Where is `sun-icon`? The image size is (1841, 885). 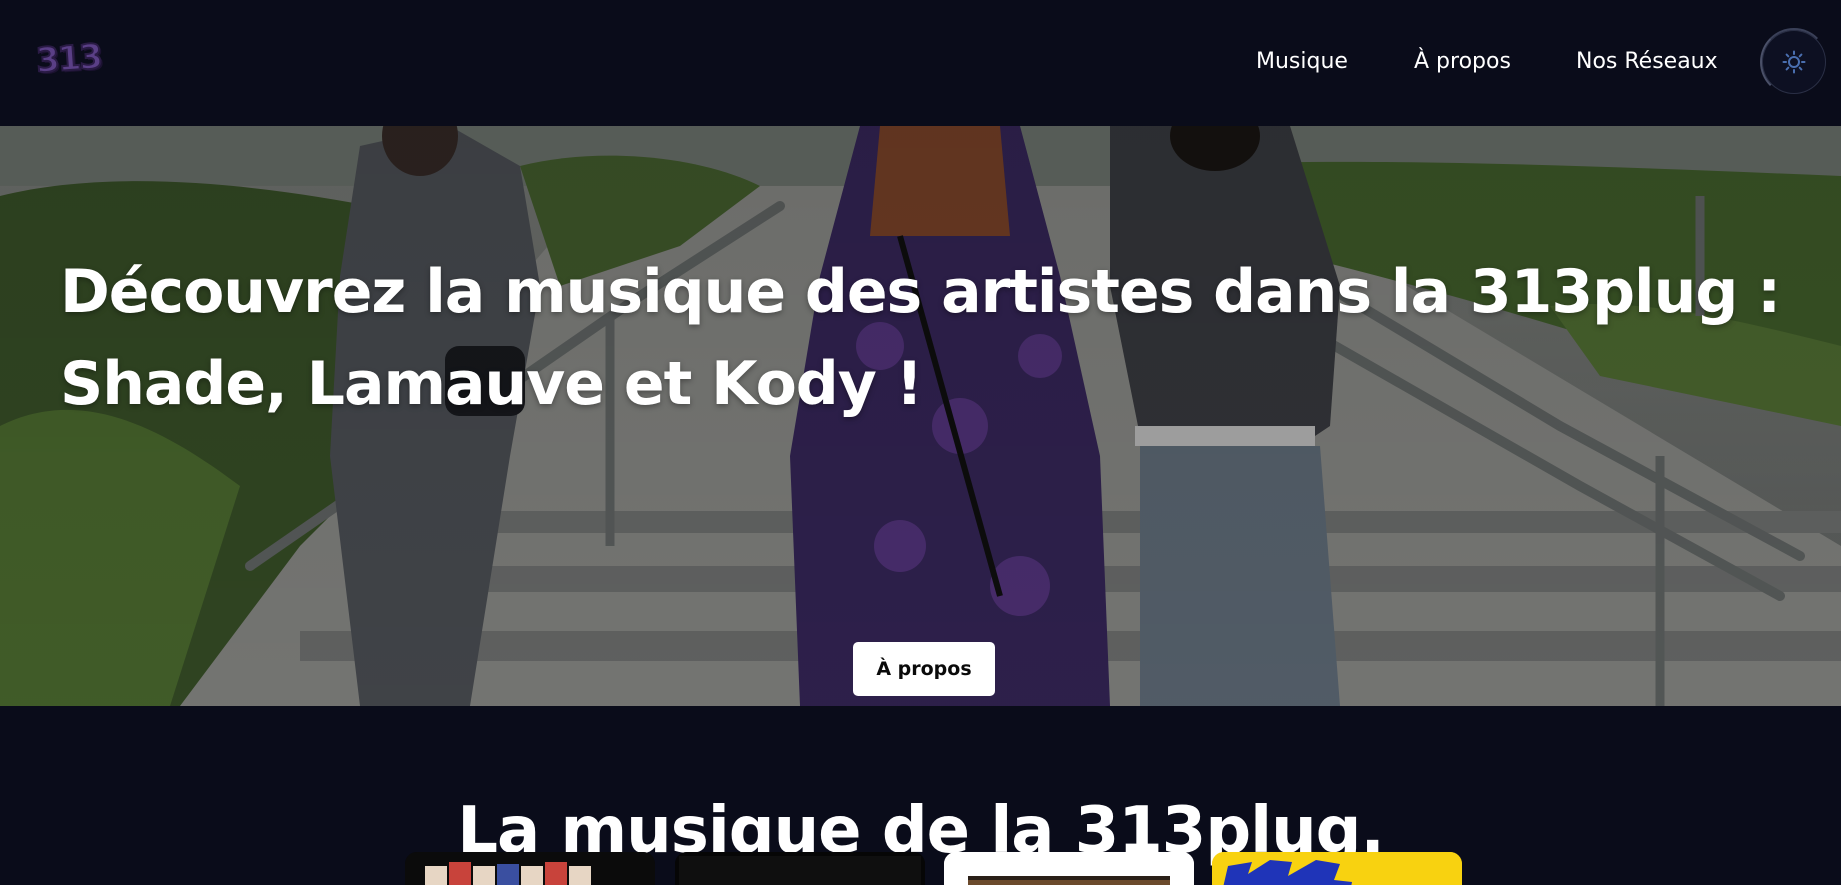
sun-icon is located at coordinates (1794, 62).